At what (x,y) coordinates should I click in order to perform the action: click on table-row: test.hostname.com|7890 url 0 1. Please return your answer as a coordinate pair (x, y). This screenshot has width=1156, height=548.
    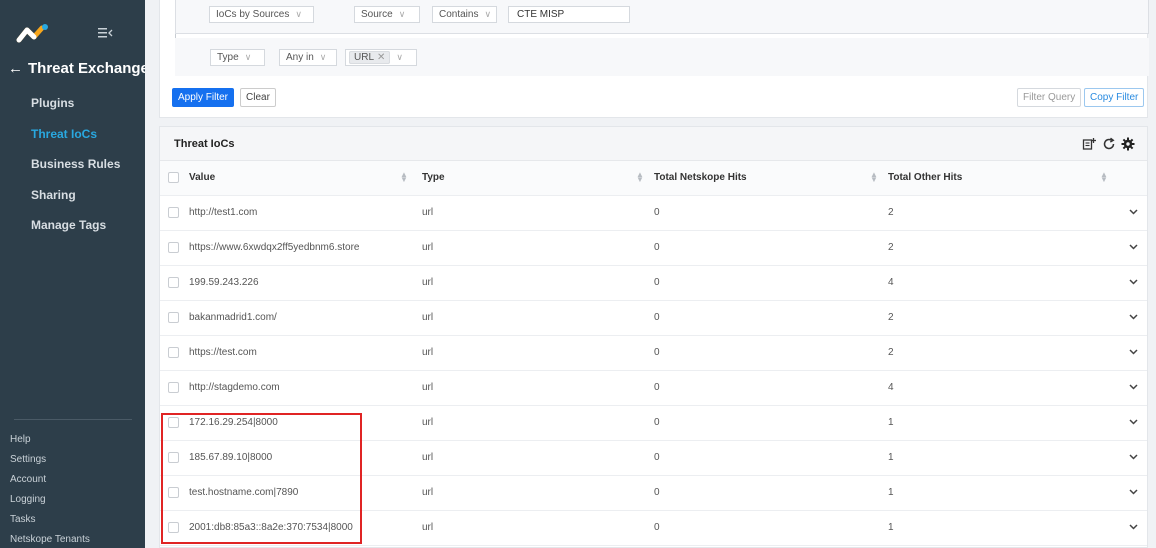
    Looking at the image, I should click on (653, 493).